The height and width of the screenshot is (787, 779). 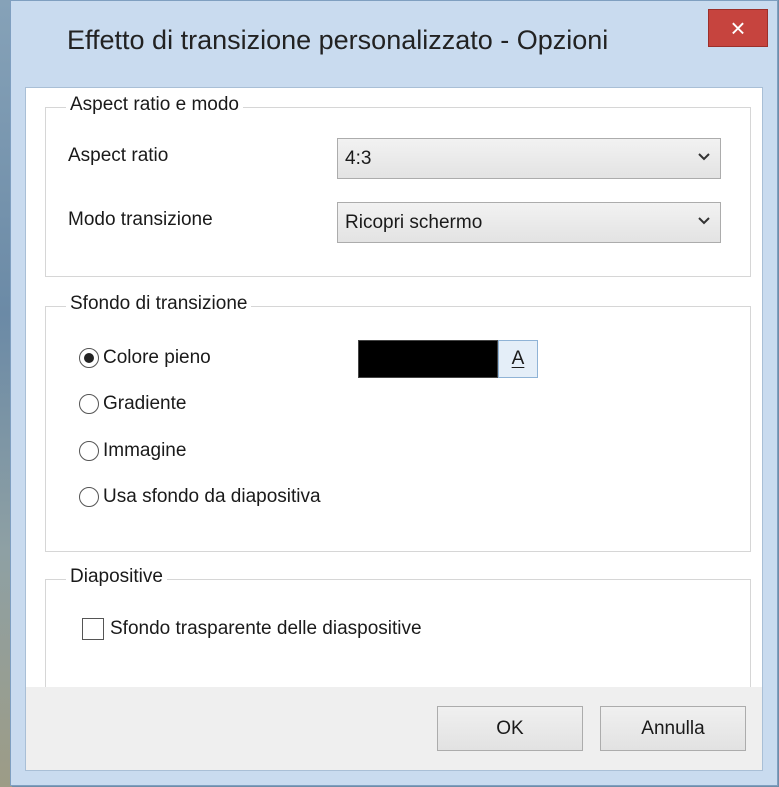 I want to click on aspect-ratio-select: 4:3, so click(x=529, y=158).